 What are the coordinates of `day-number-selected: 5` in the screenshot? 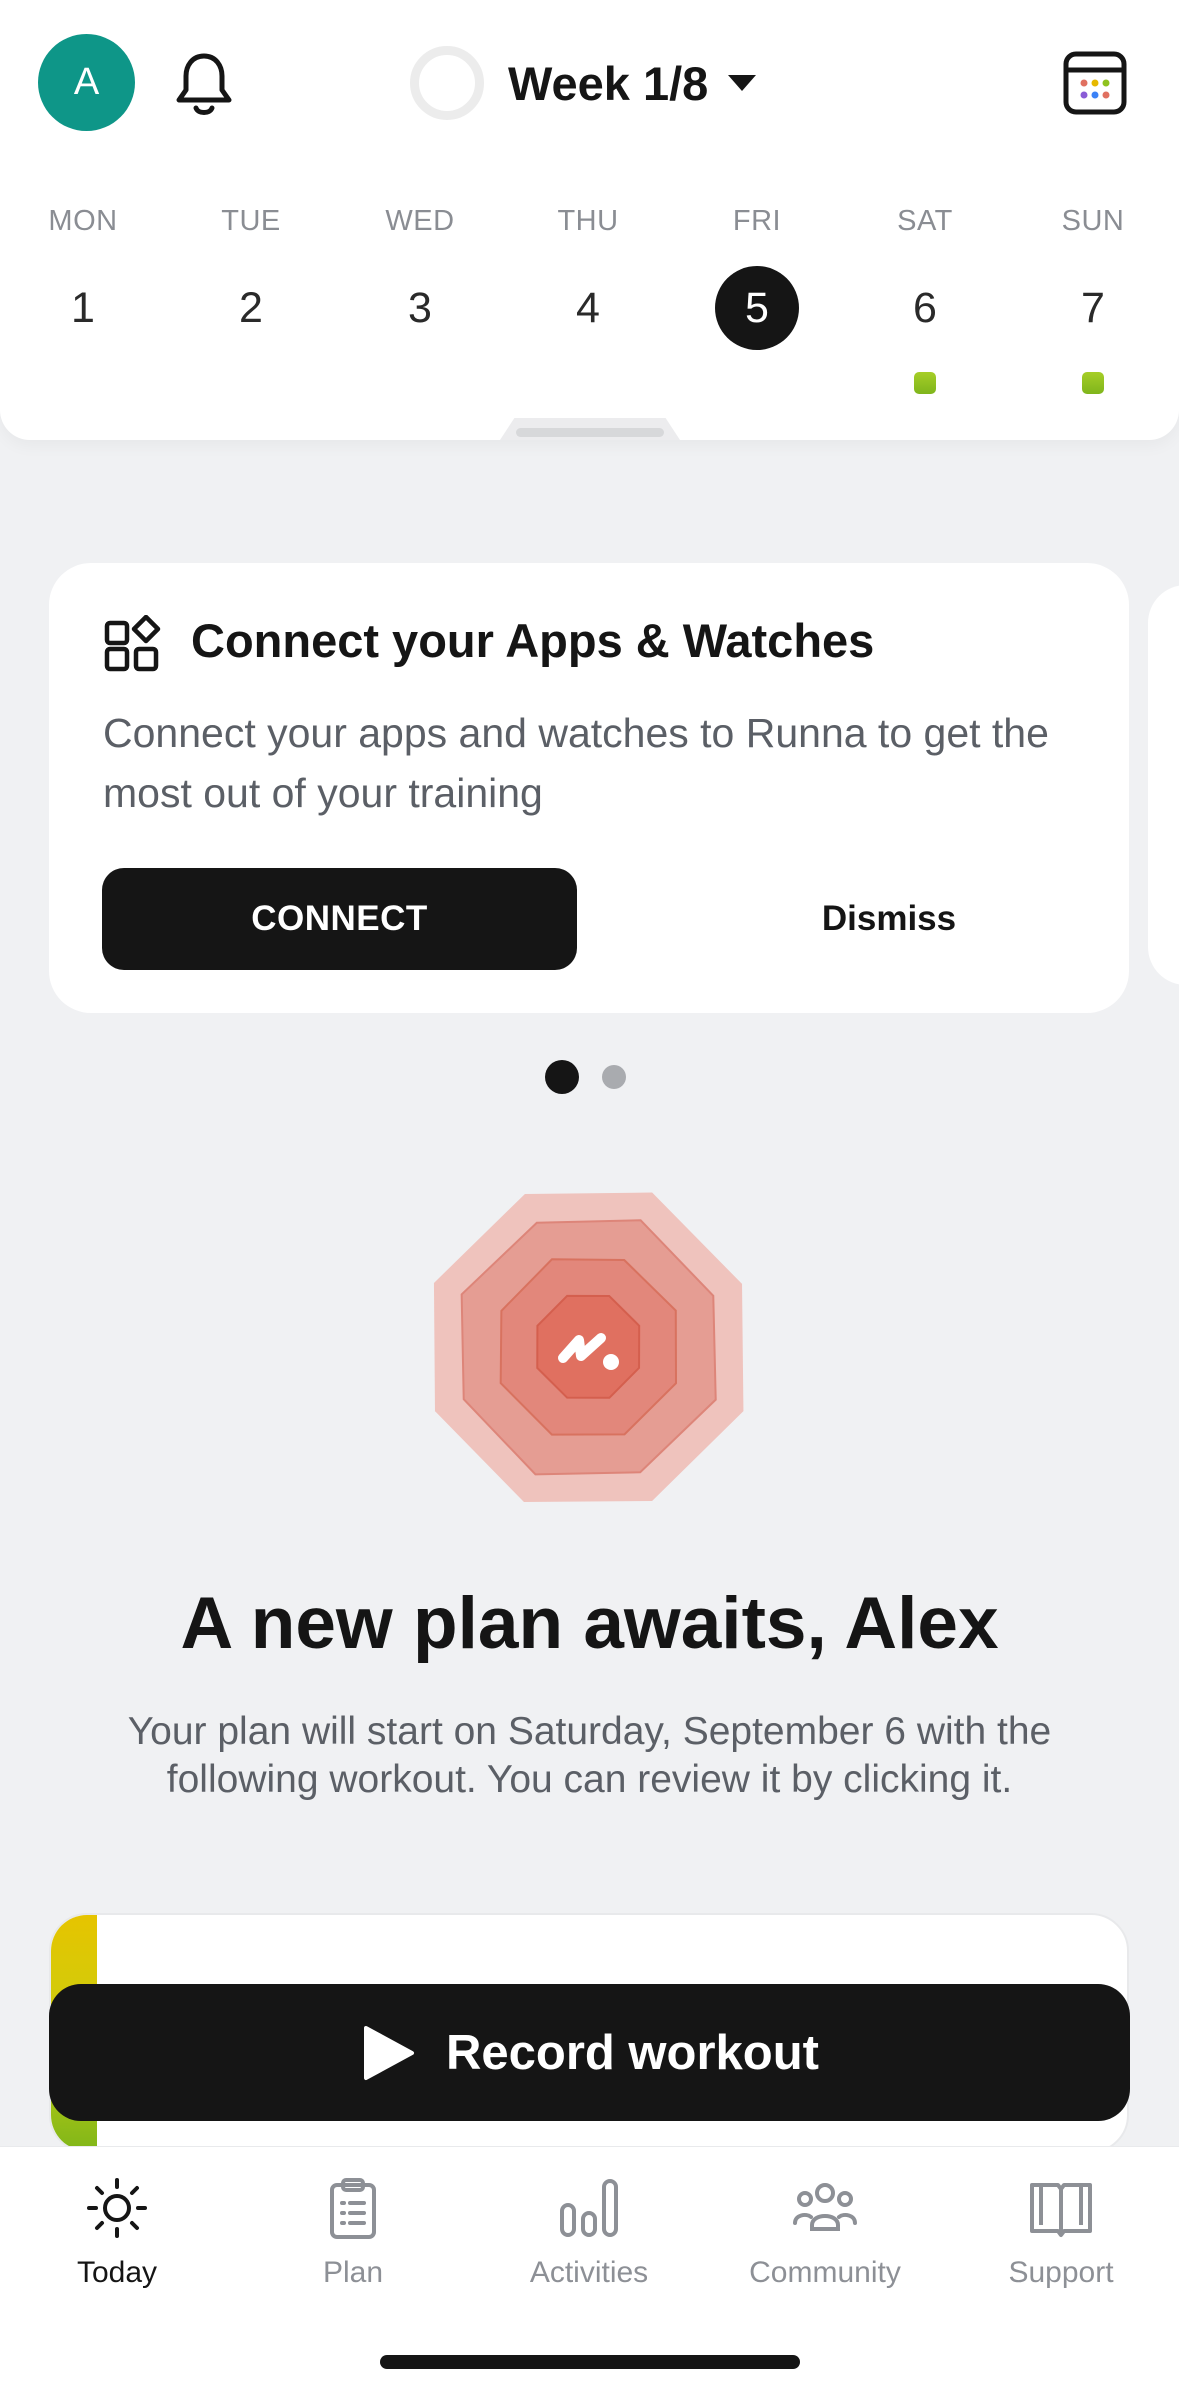 It's located at (757, 308).